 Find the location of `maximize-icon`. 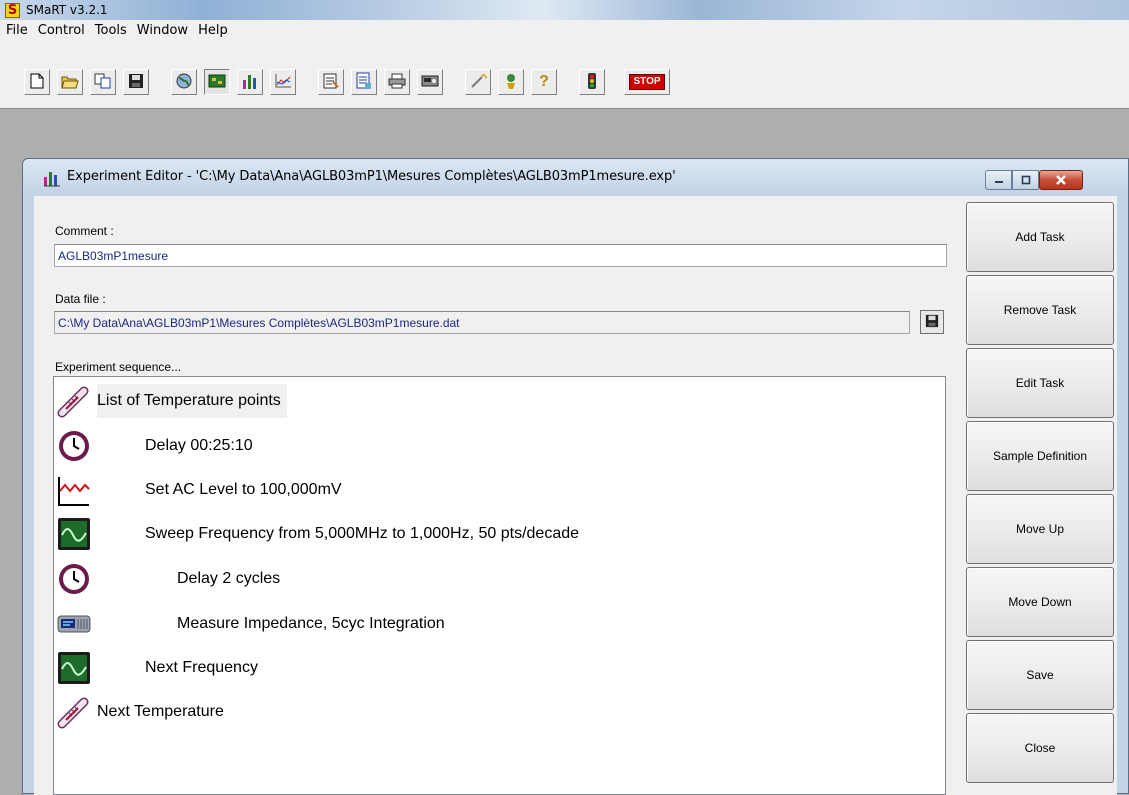

maximize-icon is located at coordinates (1025, 180).